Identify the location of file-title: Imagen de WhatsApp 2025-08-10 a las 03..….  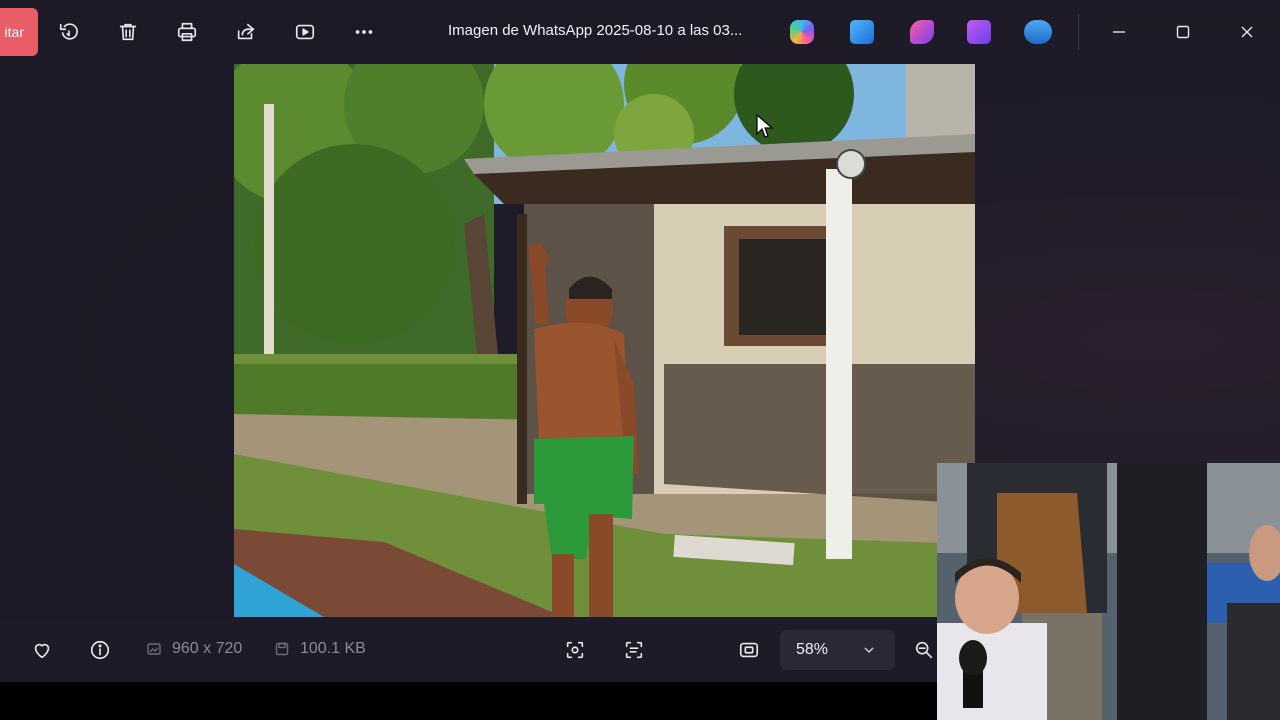
(595, 30).